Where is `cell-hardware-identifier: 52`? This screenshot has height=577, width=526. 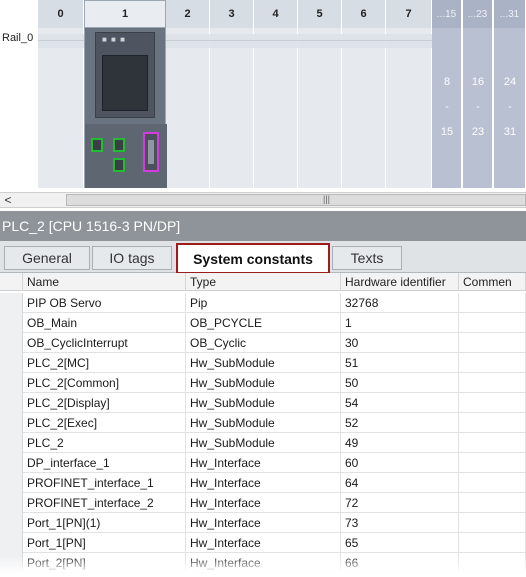
cell-hardware-identifier: 52 is located at coordinates (400, 423).